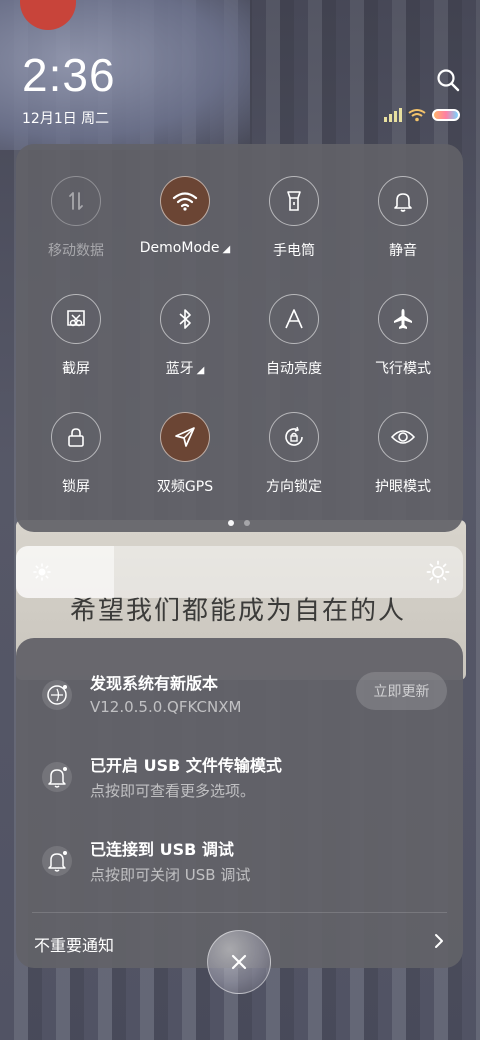  I want to click on toggle-screenshot: 截屏, so click(76, 336).